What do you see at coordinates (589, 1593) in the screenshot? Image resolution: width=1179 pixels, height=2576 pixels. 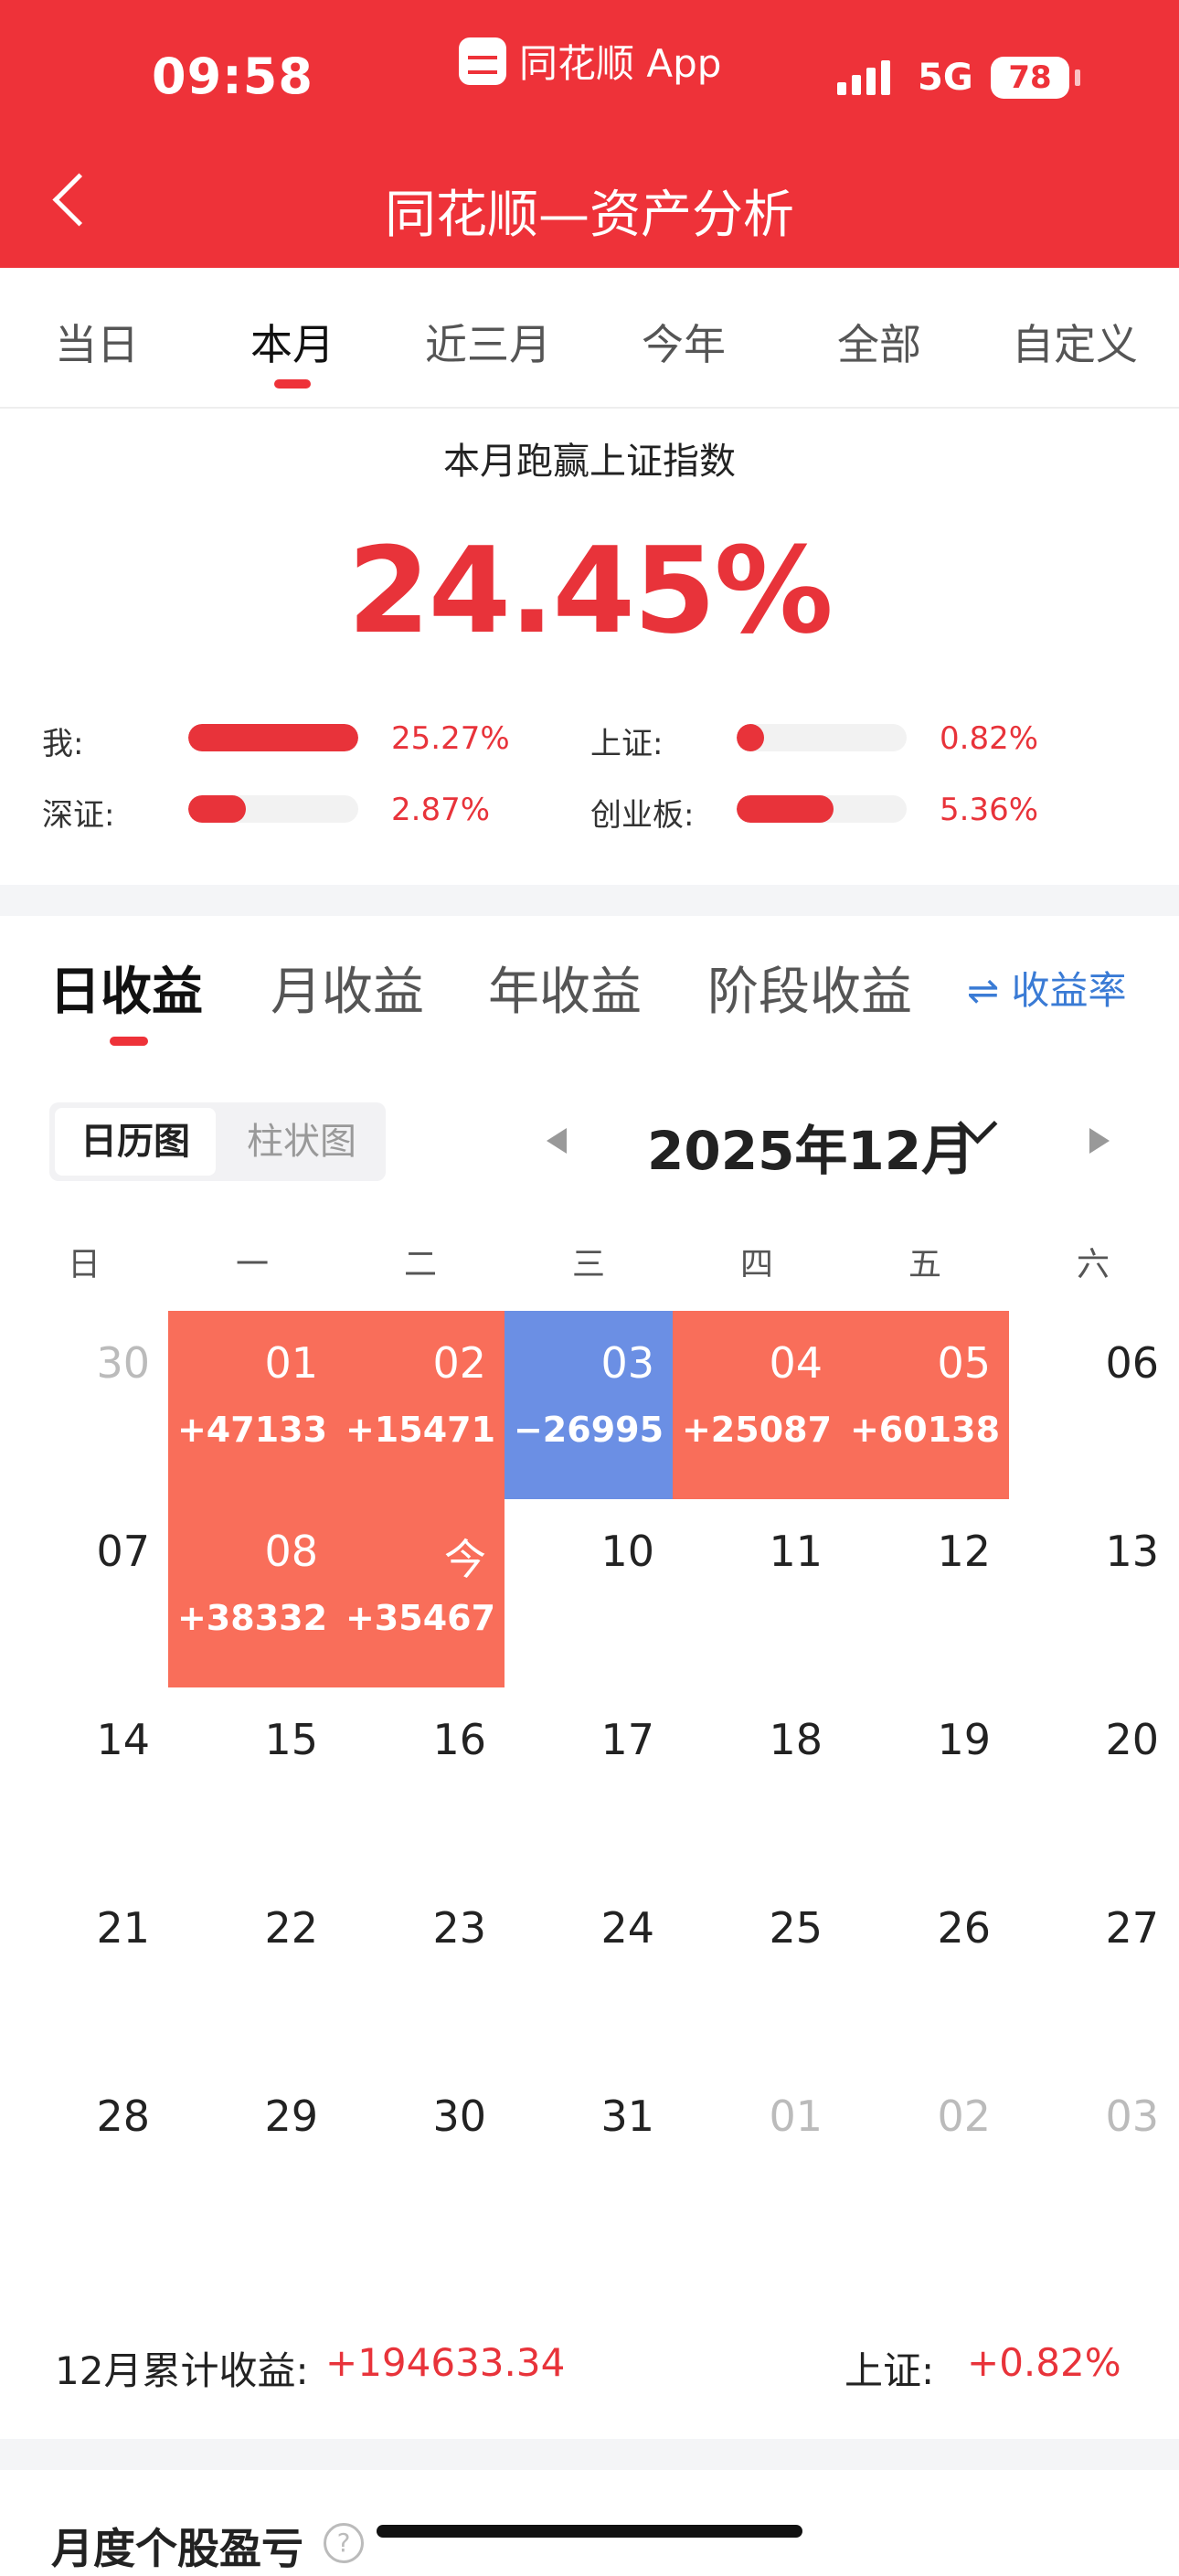 I see `calendar-day-cell: 10` at bounding box center [589, 1593].